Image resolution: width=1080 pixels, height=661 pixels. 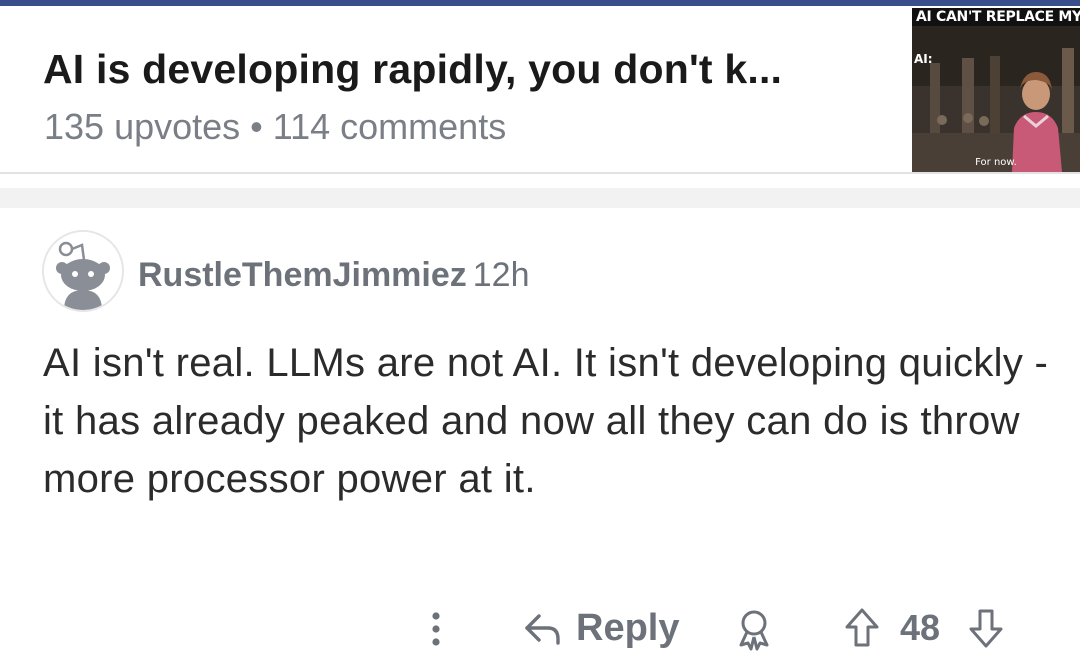 I want to click on downvote-button, so click(x=986, y=628).